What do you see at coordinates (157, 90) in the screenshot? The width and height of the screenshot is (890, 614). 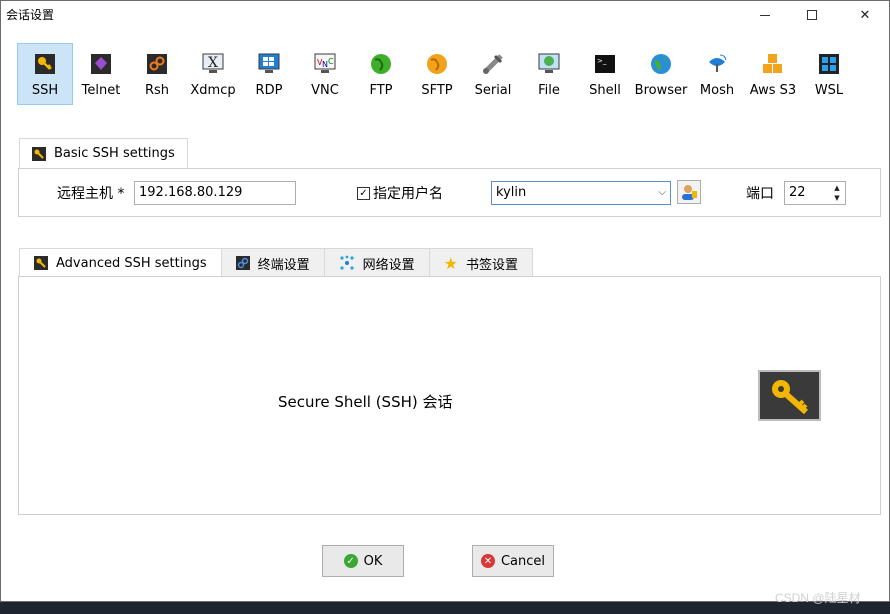 I see `session-type-label: Rsh` at bounding box center [157, 90].